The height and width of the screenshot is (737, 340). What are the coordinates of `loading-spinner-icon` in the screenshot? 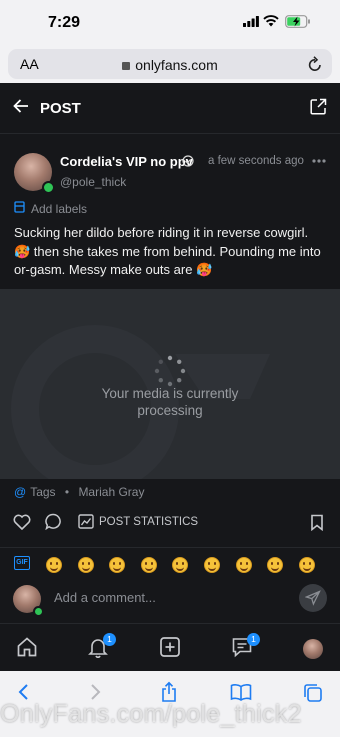 It's located at (170, 371).